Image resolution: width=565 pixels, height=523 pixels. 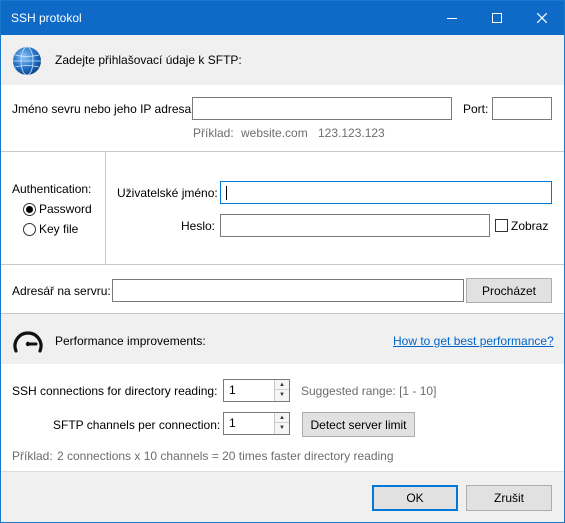 I want to click on sftp-channels-value: 1, so click(x=232, y=423).